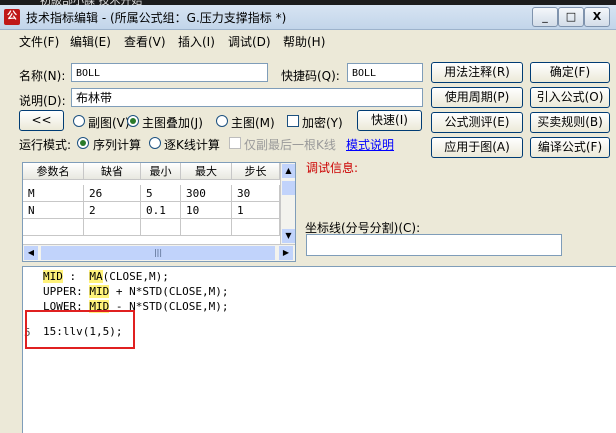 This screenshot has height=433, width=616. I want to click on radio-sub-chart, so click(79, 121).